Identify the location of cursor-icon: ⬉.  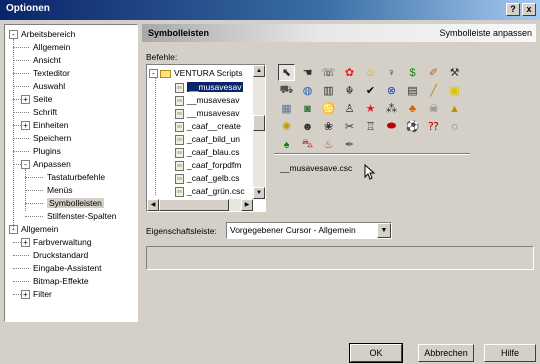
(286, 72).